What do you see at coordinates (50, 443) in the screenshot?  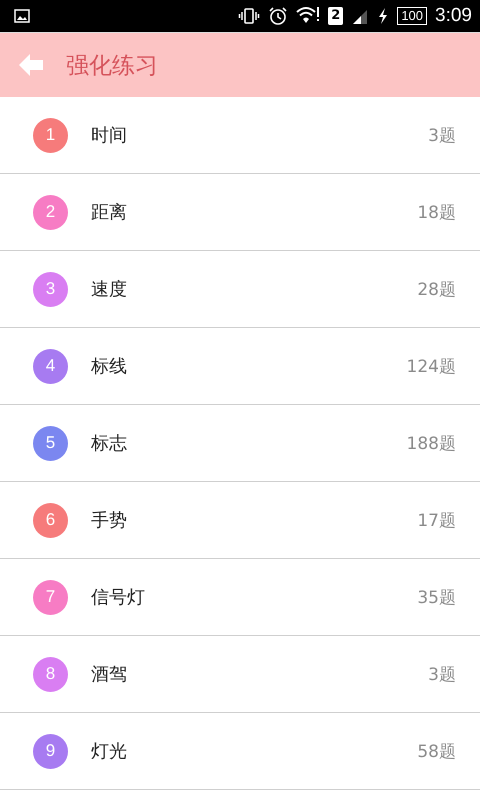 I see `number-circle: 5` at bounding box center [50, 443].